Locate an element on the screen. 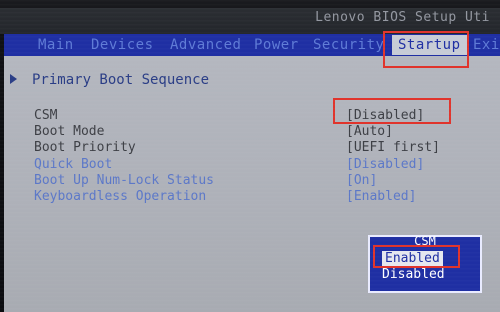 This screenshot has height=312, width=500. menu-advanced: Advanced is located at coordinates (205, 45).